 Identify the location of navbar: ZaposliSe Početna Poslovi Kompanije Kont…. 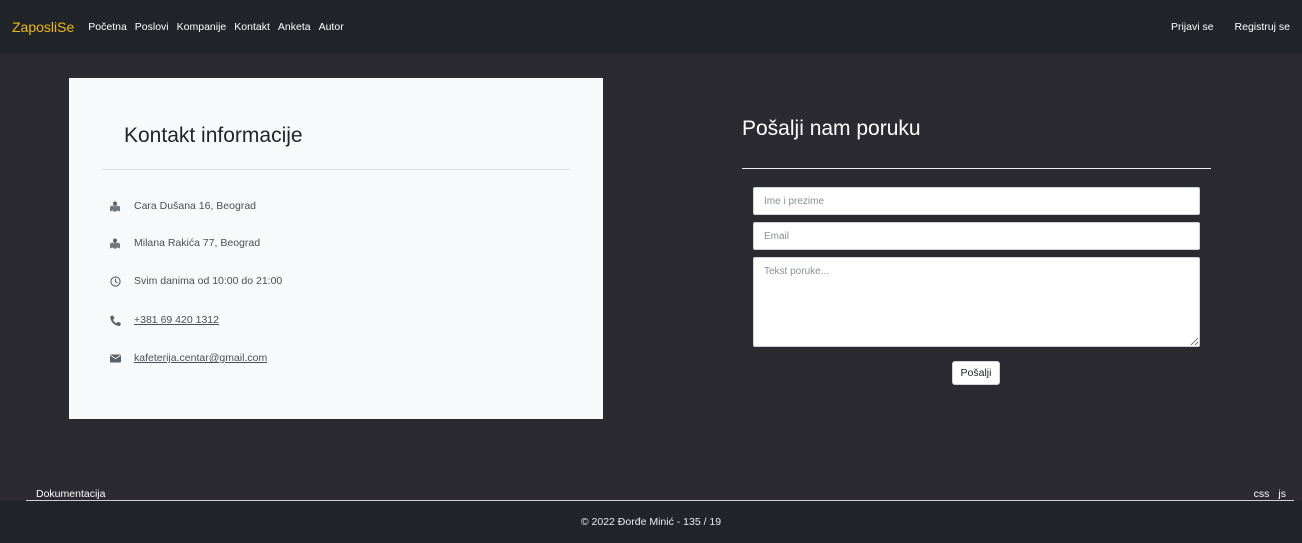
(651, 27).